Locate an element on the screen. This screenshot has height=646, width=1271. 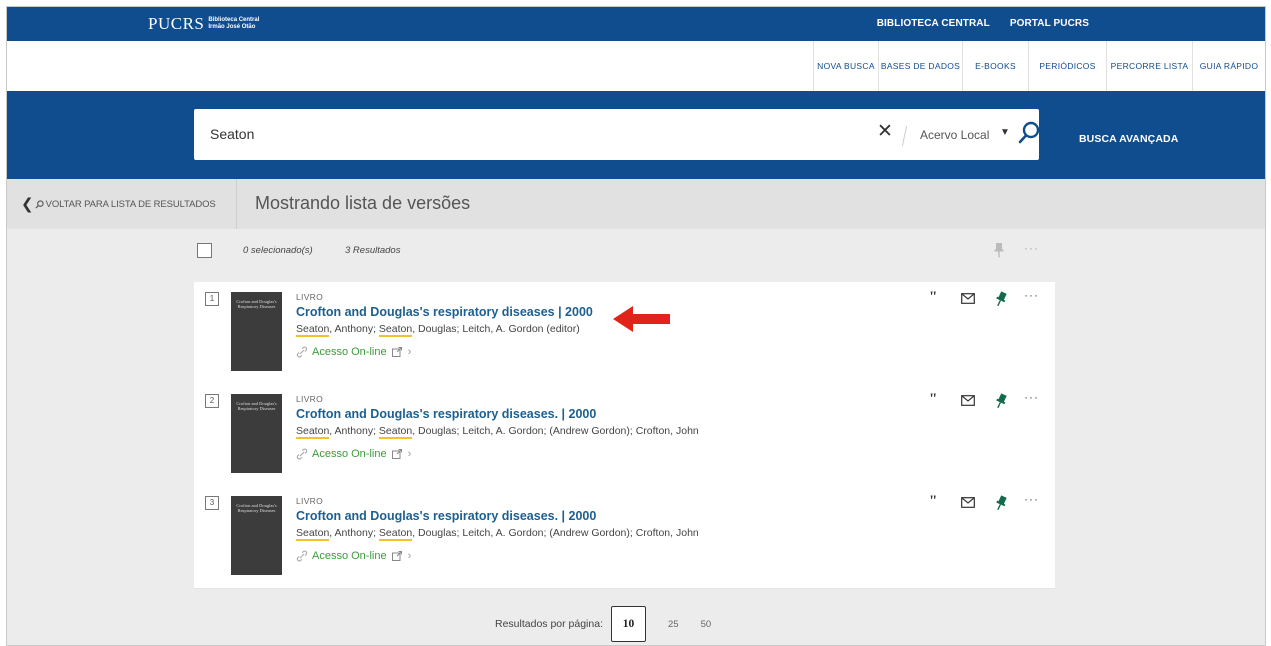
logo-wordmark: PUCRS is located at coordinates (176, 23).